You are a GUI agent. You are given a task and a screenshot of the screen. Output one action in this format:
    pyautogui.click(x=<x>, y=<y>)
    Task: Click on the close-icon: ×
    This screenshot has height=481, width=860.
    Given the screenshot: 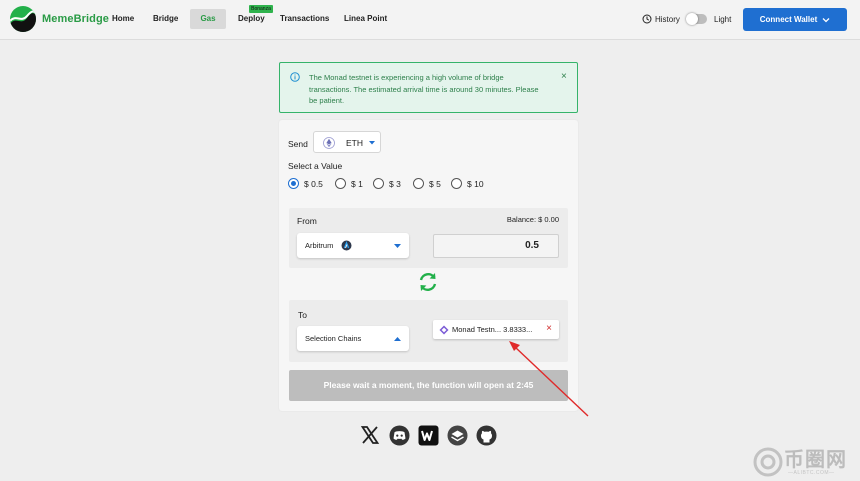 What is the action you would take?
    pyautogui.click(x=564, y=76)
    